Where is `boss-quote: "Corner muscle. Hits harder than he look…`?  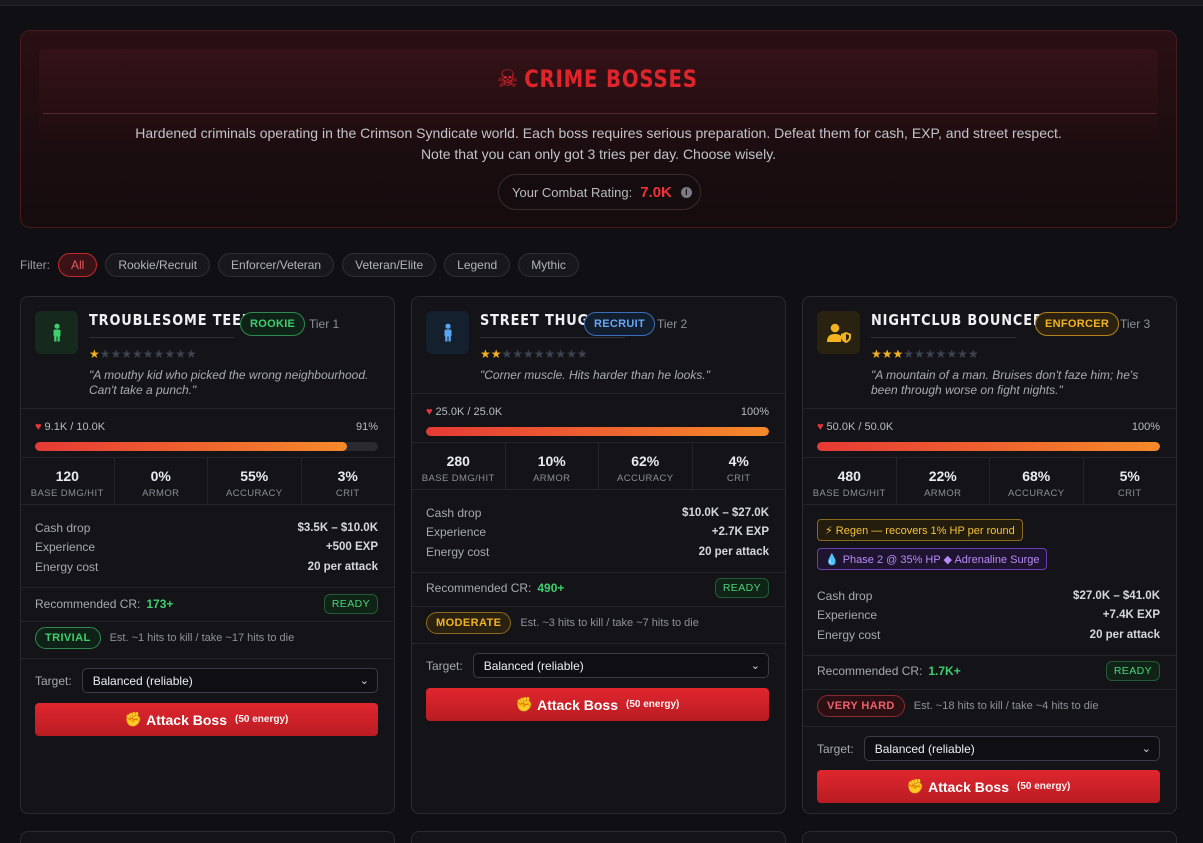
boss-quote: "Corner muscle. Hits harder than he look… is located at coordinates (595, 375).